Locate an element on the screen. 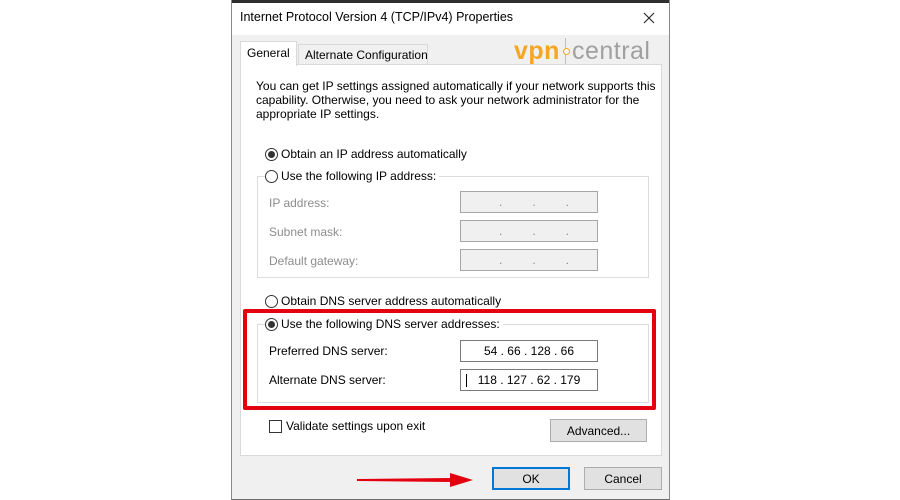 The image size is (900, 500). dns-address-group is located at coordinates (453, 363).